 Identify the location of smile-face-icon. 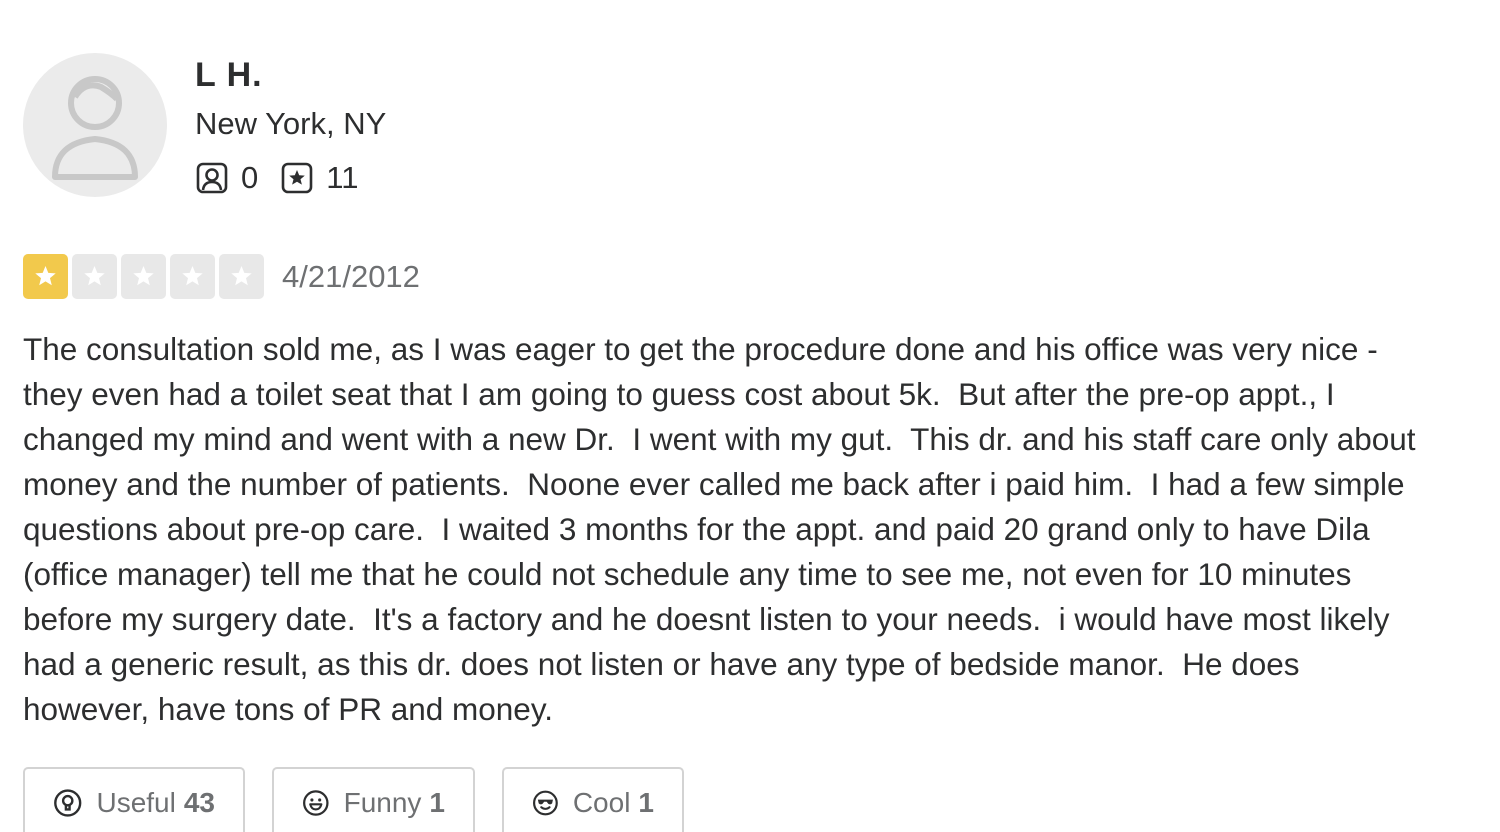
(316, 803).